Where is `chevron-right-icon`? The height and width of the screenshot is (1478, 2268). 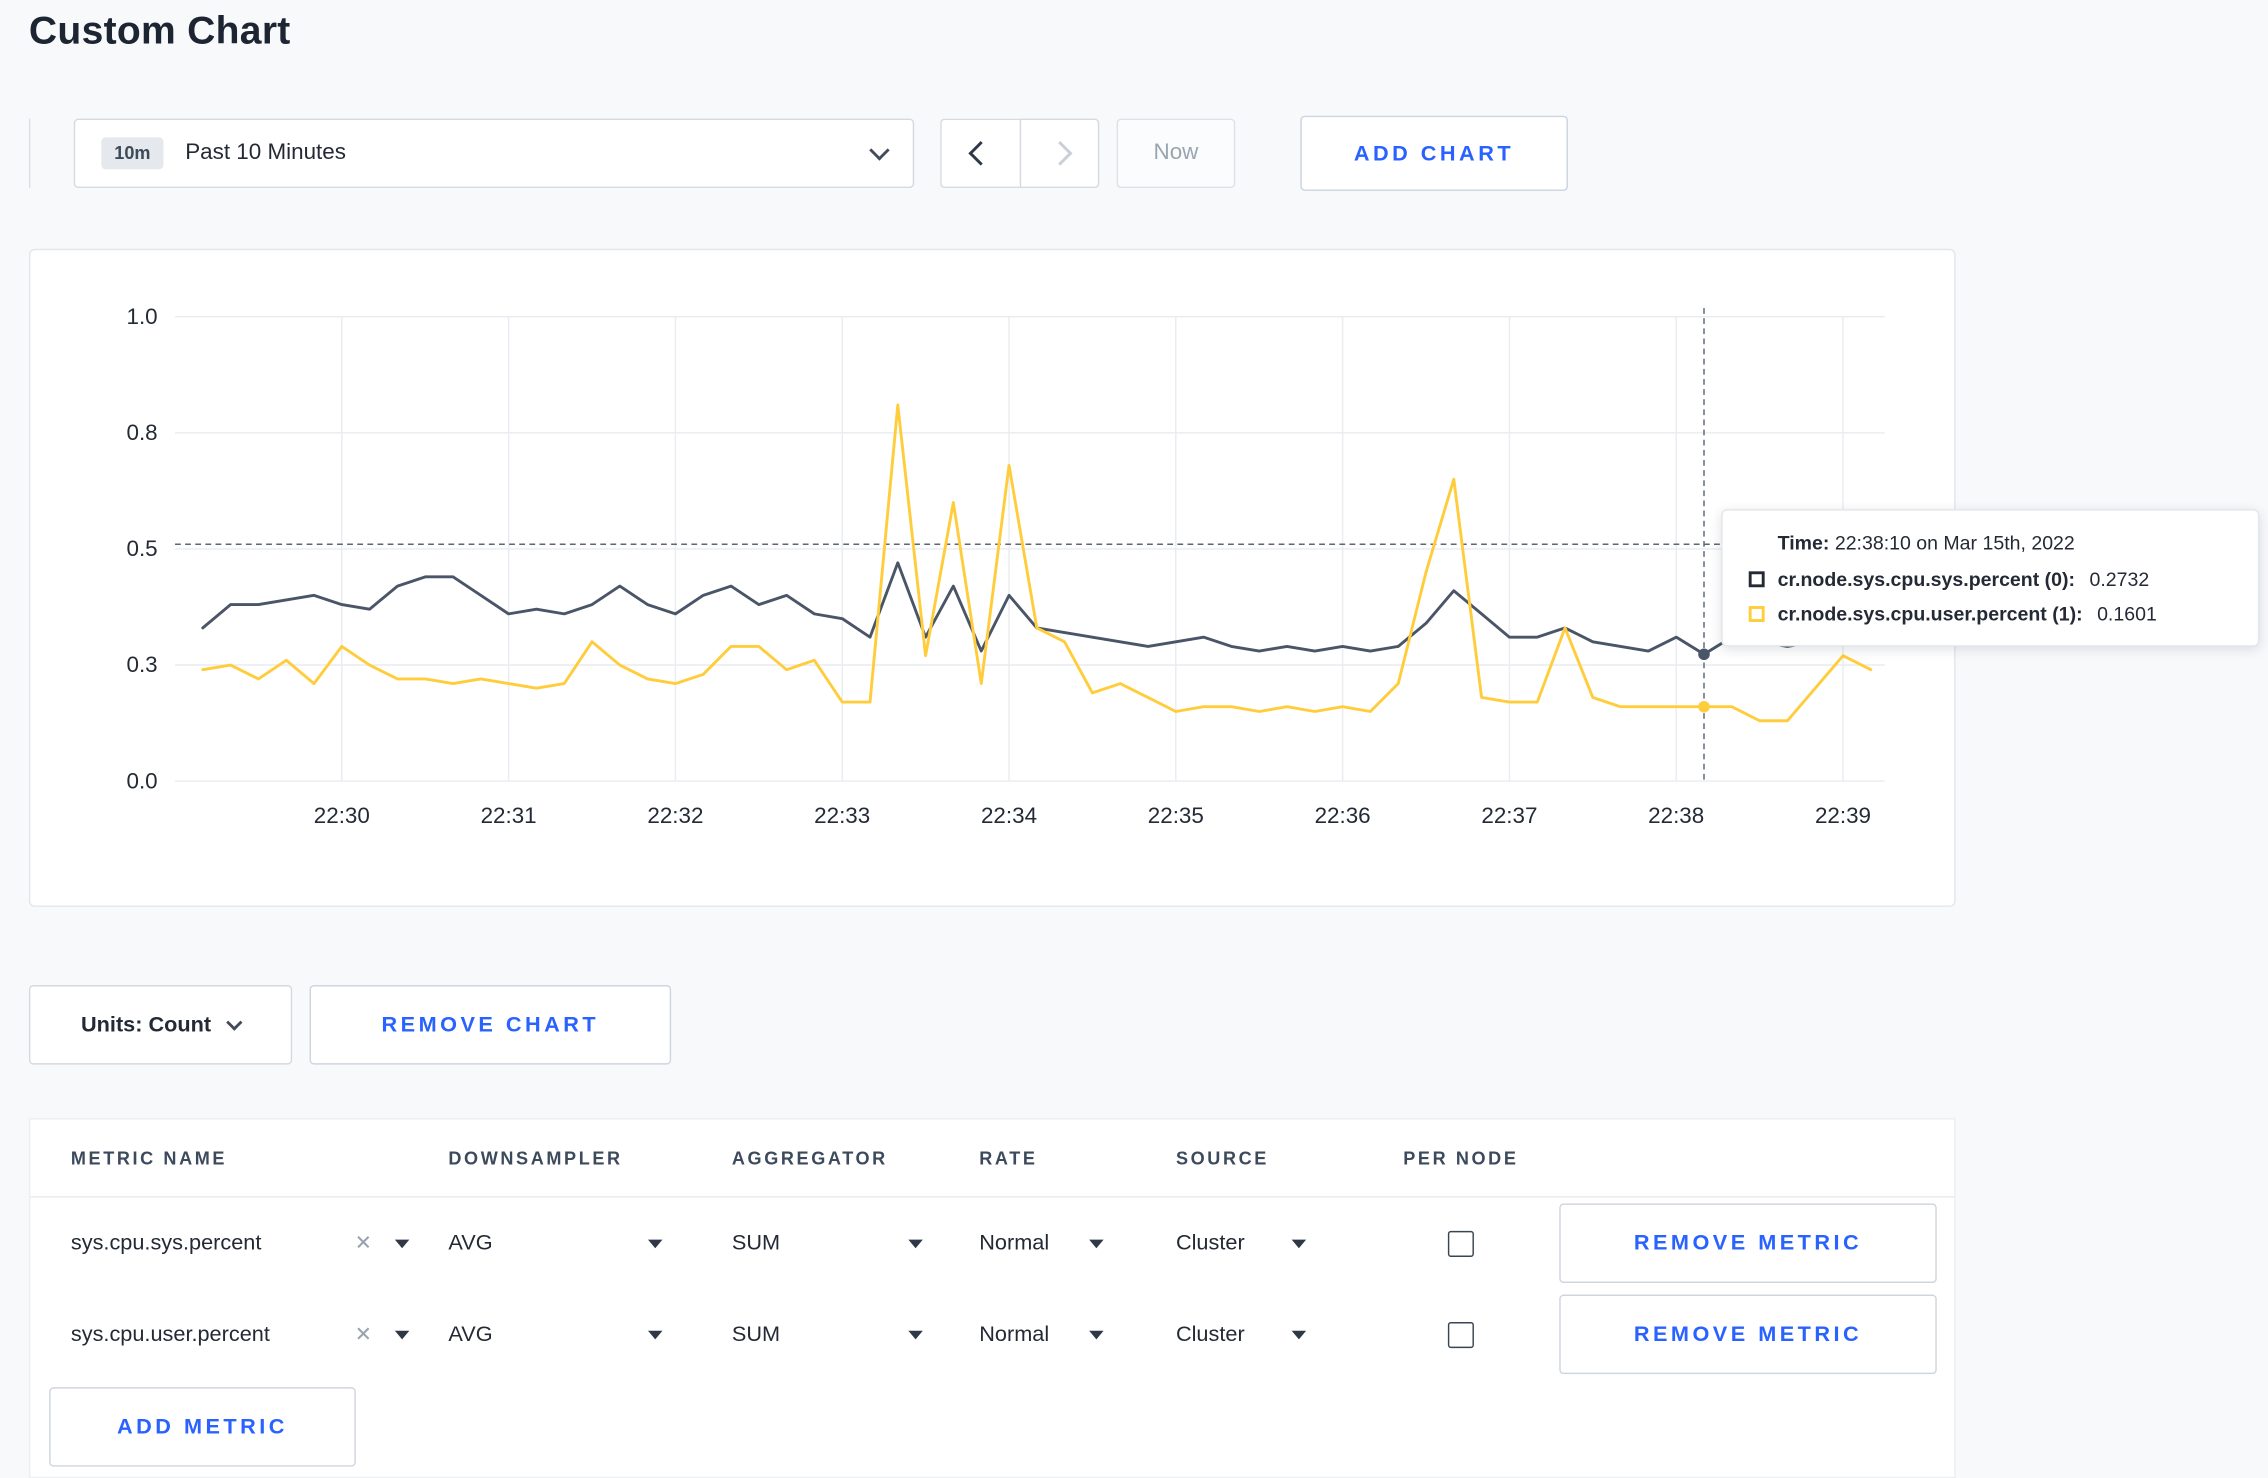 chevron-right-icon is located at coordinates (1059, 153).